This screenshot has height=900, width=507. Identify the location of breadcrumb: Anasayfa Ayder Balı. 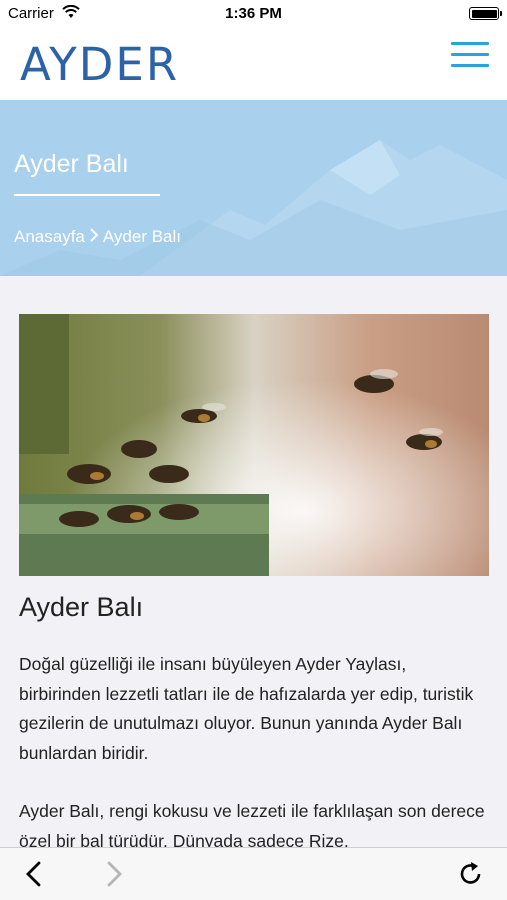
(97, 237).